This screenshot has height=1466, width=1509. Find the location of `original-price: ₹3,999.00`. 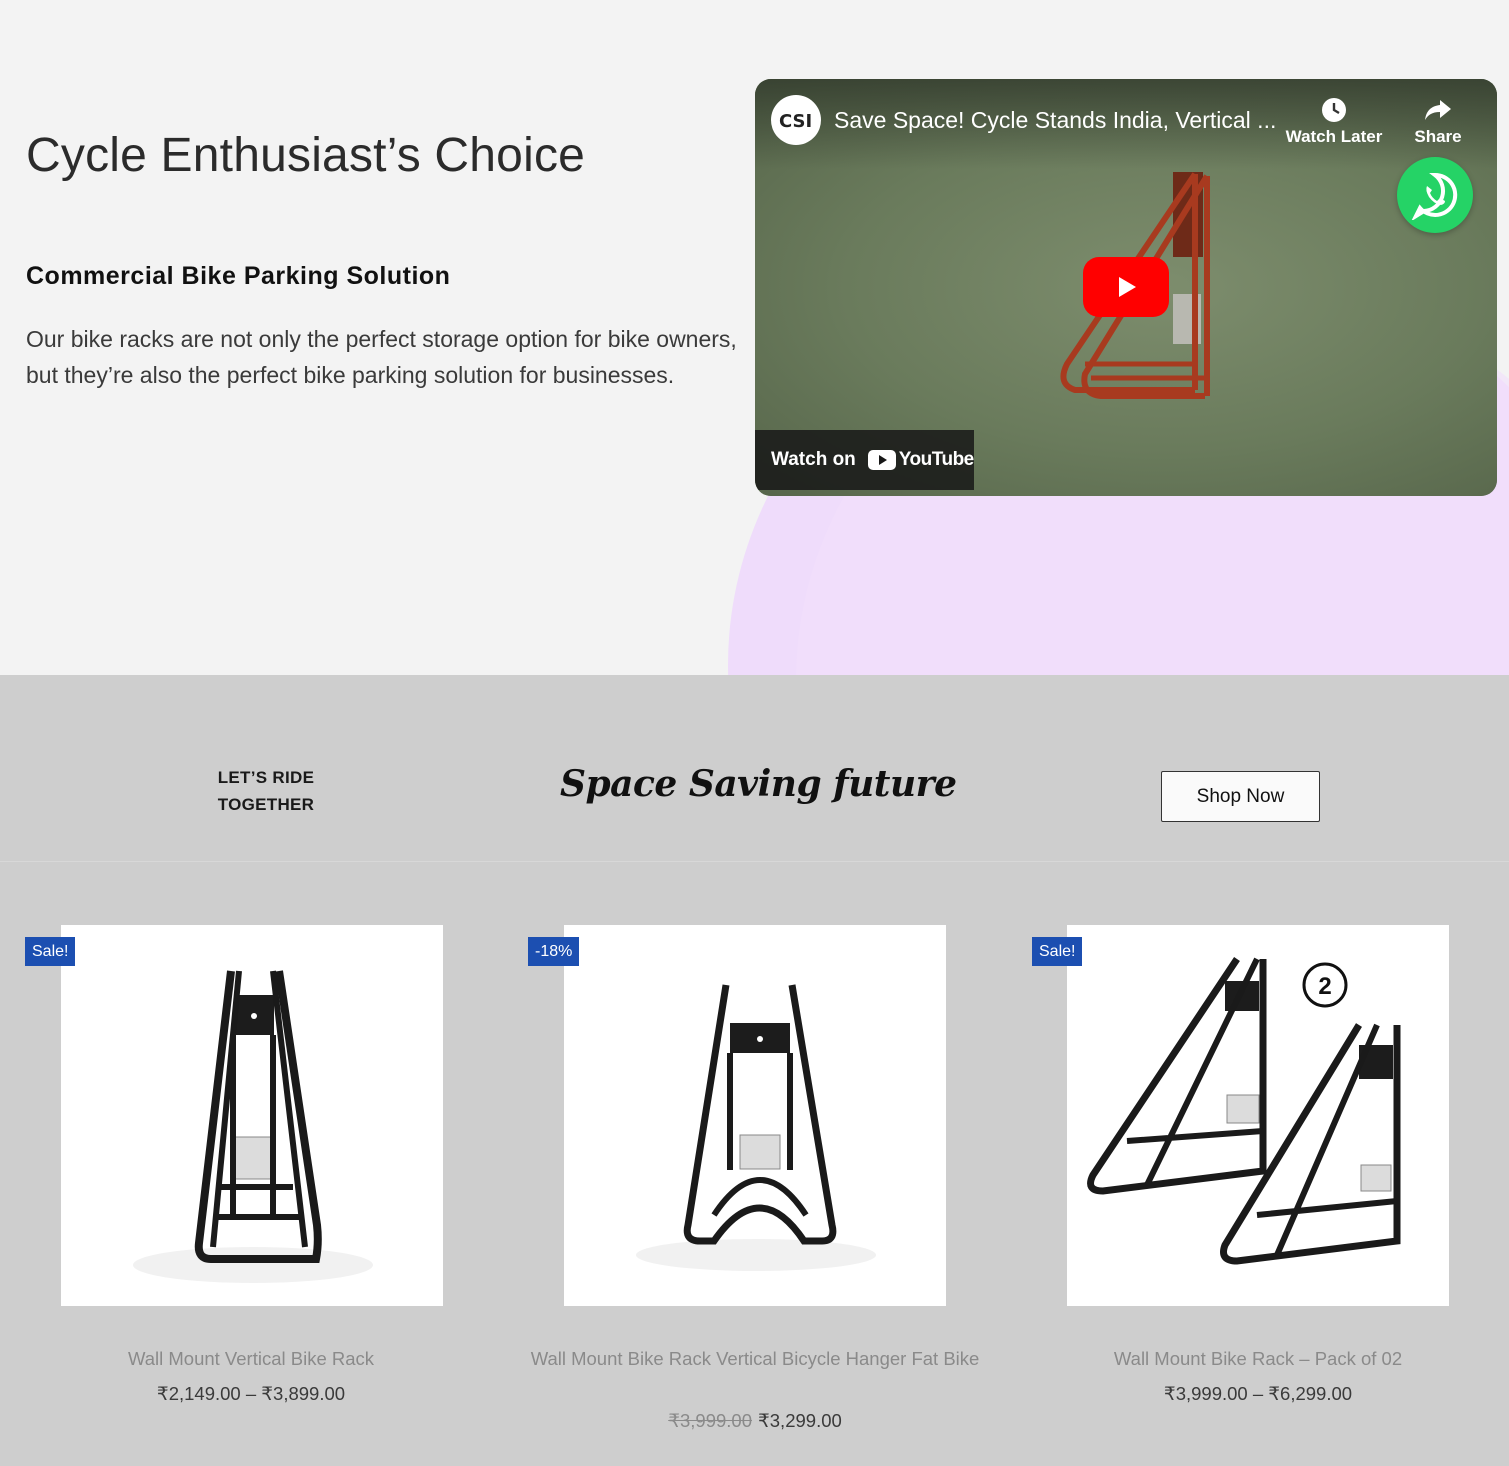

original-price: ₹3,999.00 is located at coordinates (710, 1420).